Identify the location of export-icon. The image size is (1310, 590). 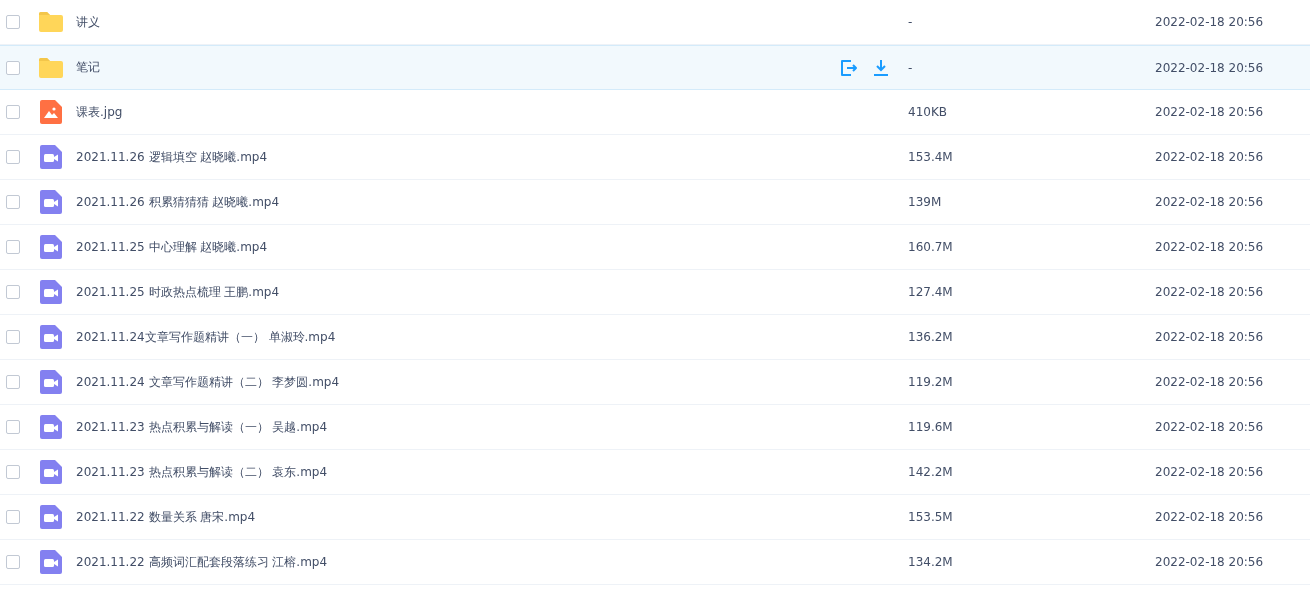
(849, 67).